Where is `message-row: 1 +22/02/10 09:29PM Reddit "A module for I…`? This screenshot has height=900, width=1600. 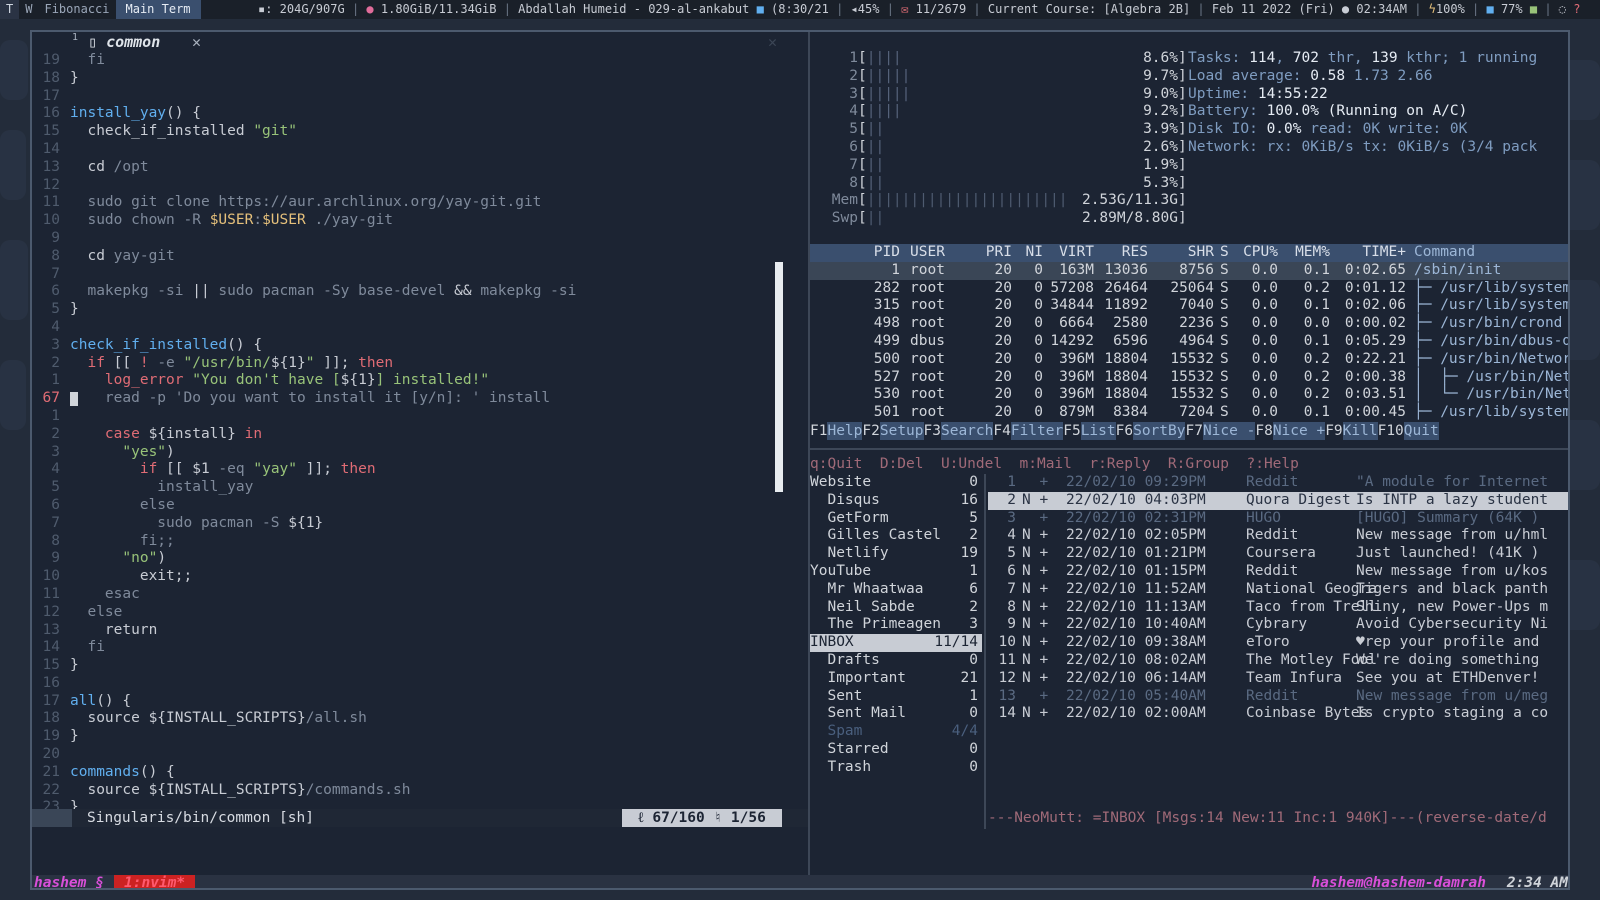 message-row: 1 +22/02/10 09:29PM Reddit "A module for I… is located at coordinates (1278, 483).